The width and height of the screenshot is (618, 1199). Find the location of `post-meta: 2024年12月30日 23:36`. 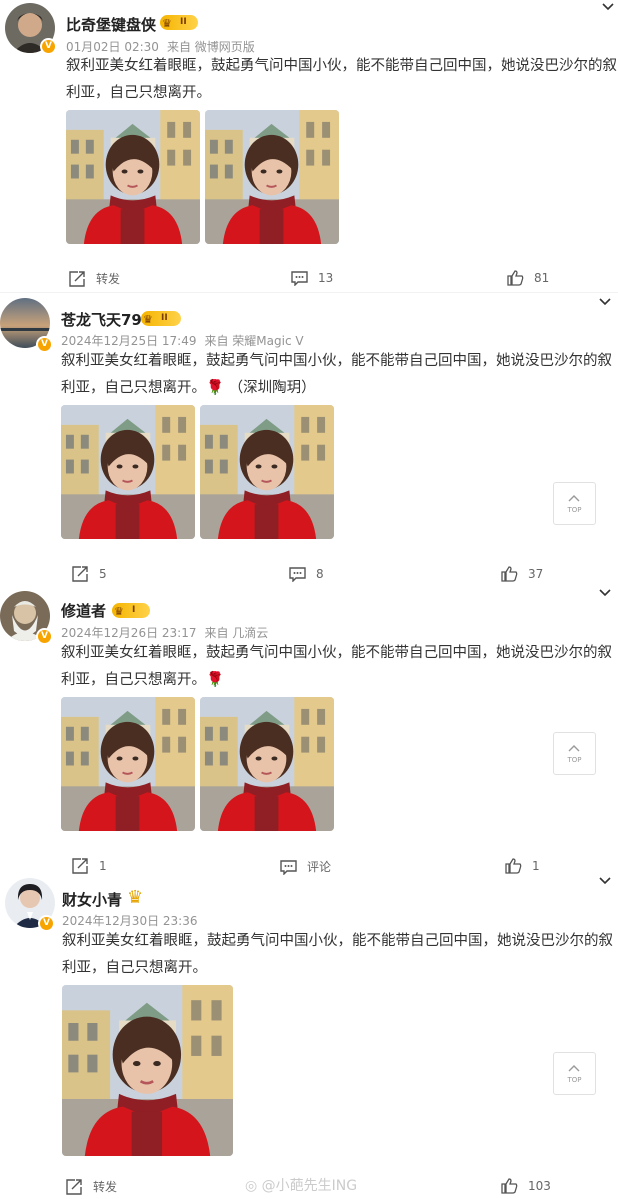

post-meta: 2024年12月30日 23:36 is located at coordinates (133, 920).